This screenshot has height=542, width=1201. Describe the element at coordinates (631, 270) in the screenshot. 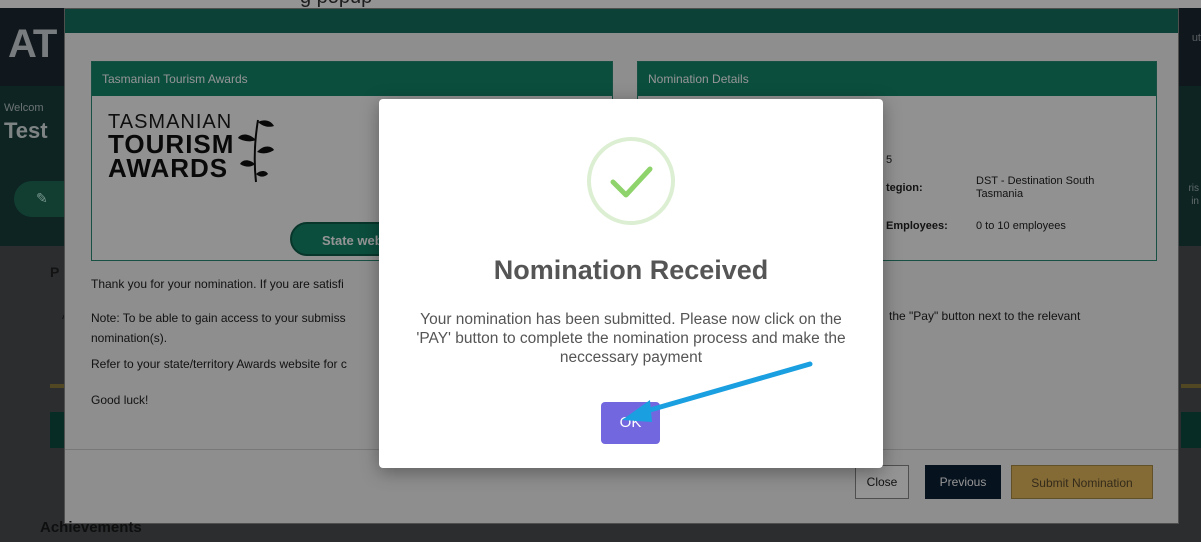

I see `modal-title: Nomination Received` at that location.